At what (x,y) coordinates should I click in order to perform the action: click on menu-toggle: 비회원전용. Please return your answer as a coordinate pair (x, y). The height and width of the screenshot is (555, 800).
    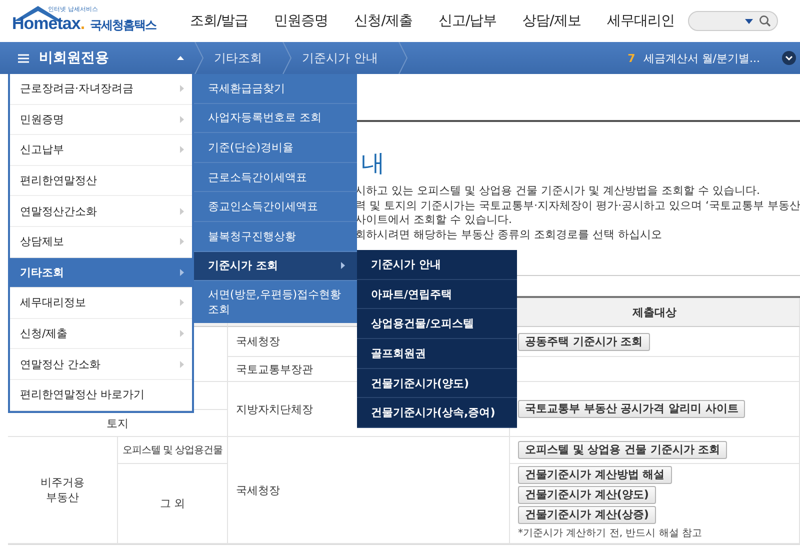
    Looking at the image, I should click on (101, 58).